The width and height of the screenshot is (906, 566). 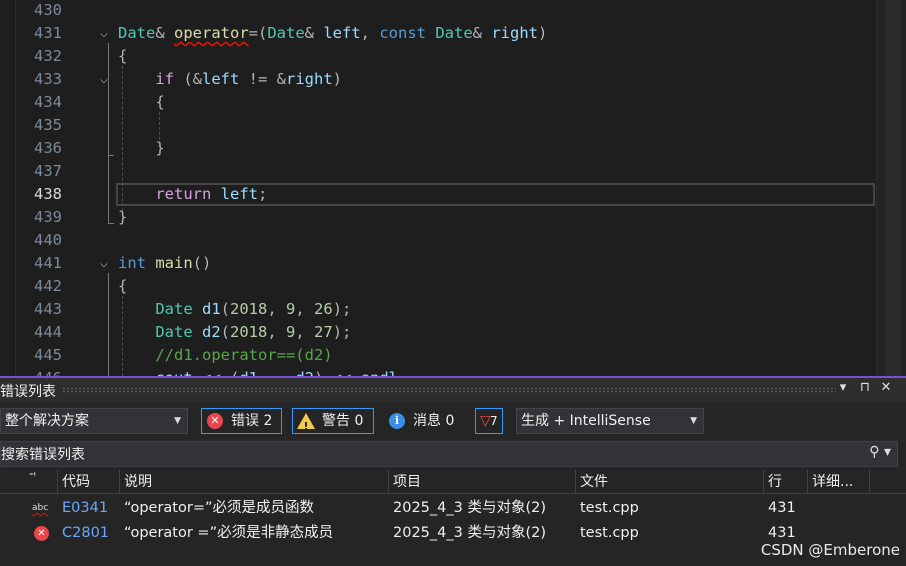 I want to click on panel-titlebar: 错误列表 ▾ ⊓ ✕, so click(x=453, y=390).